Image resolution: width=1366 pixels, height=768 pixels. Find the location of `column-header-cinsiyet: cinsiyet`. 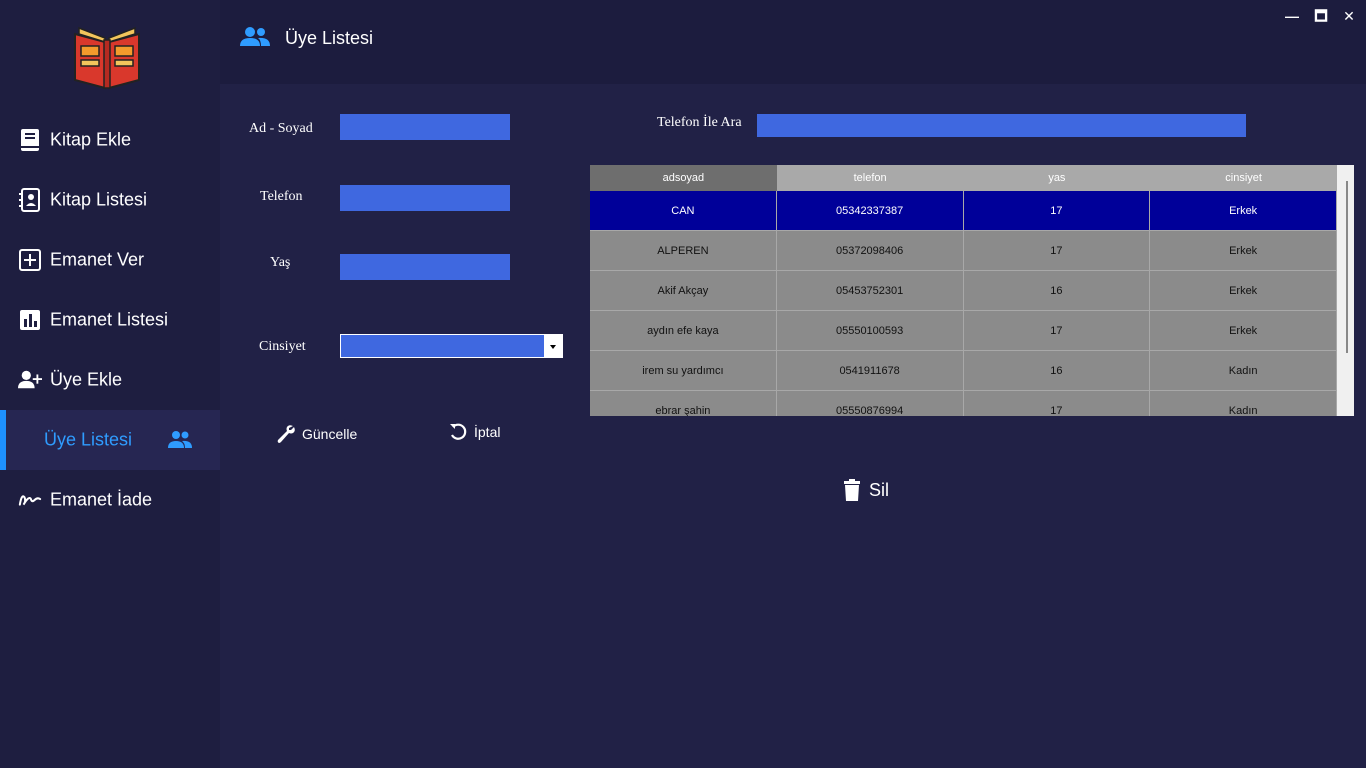

column-header-cinsiyet: cinsiyet is located at coordinates (1243, 178).